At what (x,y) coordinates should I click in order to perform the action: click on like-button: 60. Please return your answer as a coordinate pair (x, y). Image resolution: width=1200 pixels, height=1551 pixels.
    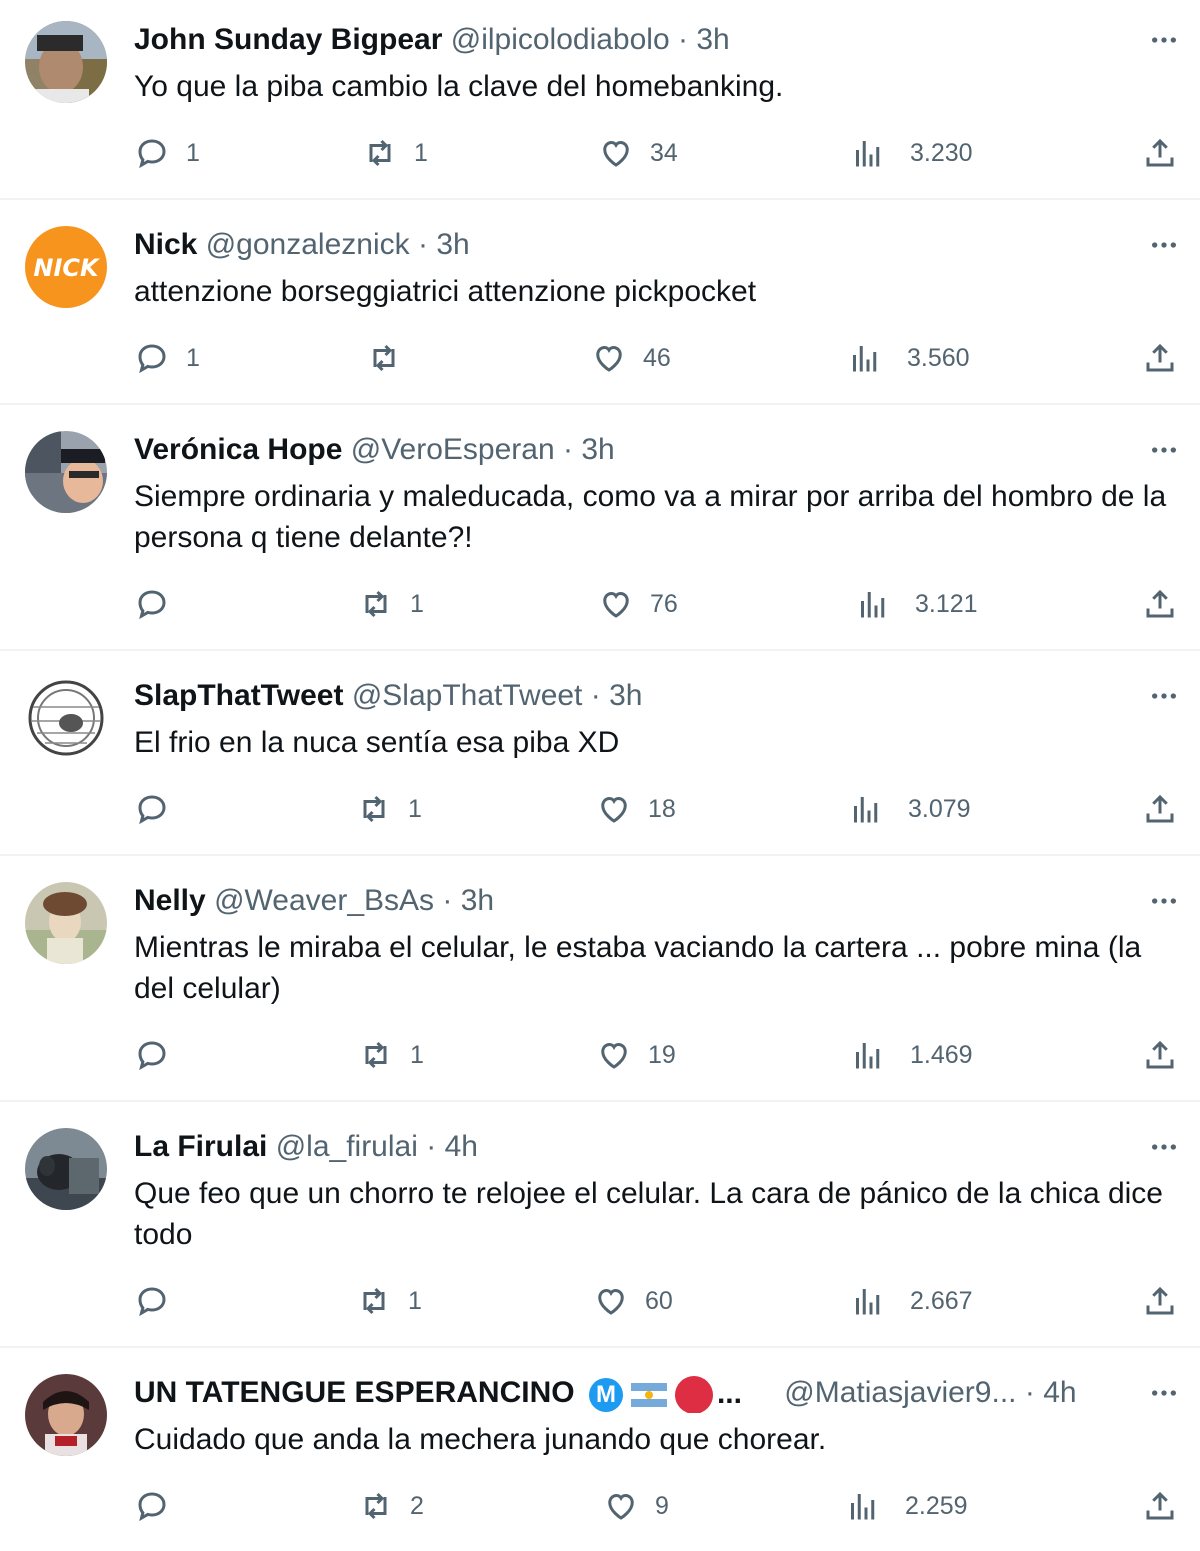
    Looking at the image, I should click on (633, 1301).